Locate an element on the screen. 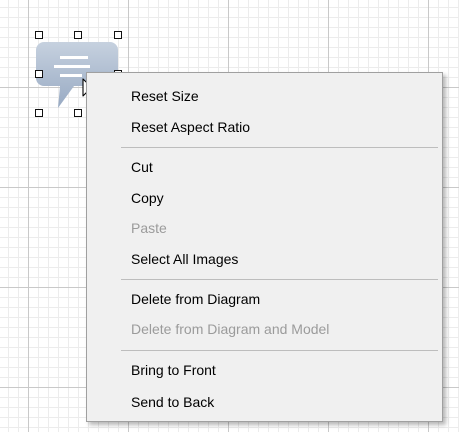 The image size is (459, 432). resize-handle-top-center is located at coordinates (78, 35).